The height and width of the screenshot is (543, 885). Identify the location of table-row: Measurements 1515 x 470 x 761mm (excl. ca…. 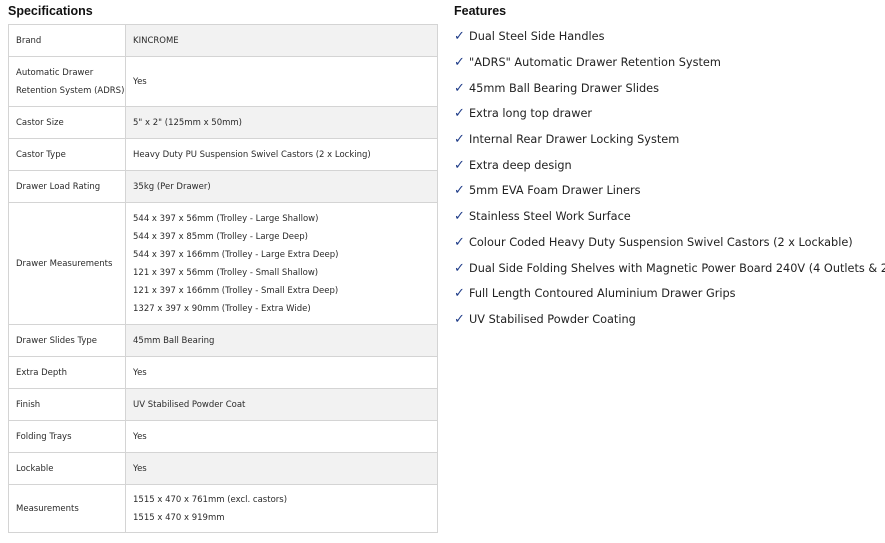
(223, 508).